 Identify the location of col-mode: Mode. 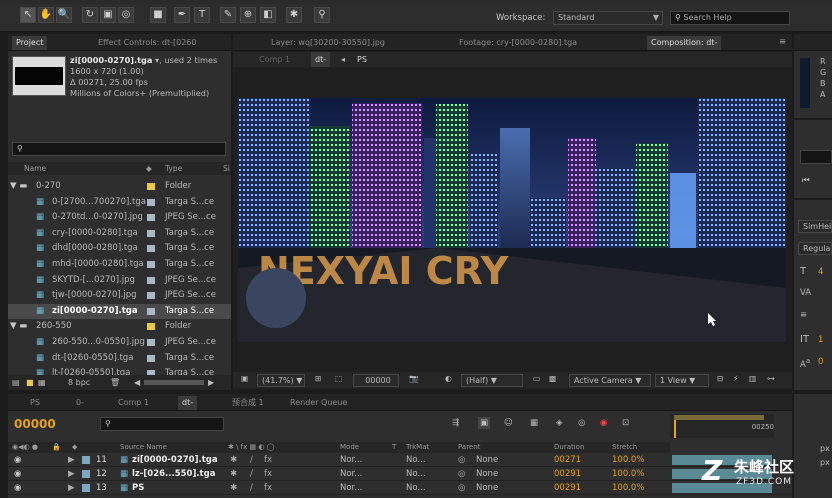
(349, 447).